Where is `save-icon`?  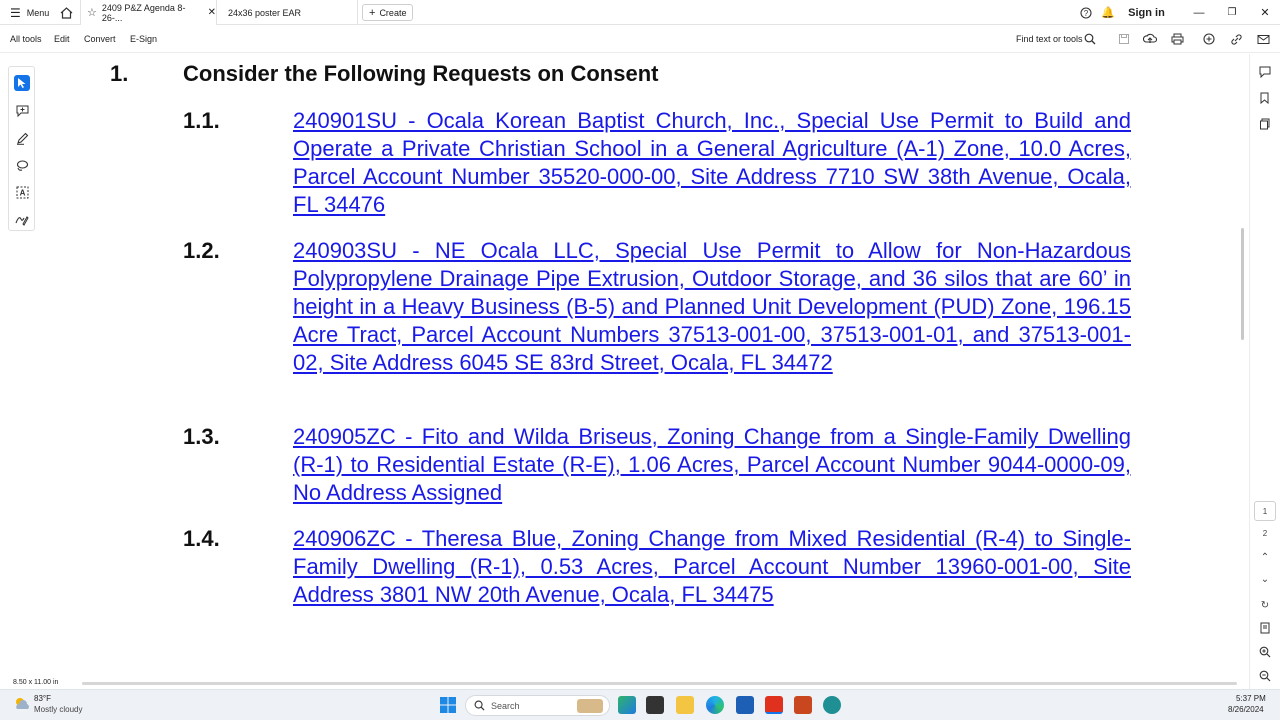 save-icon is located at coordinates (1124, 39).